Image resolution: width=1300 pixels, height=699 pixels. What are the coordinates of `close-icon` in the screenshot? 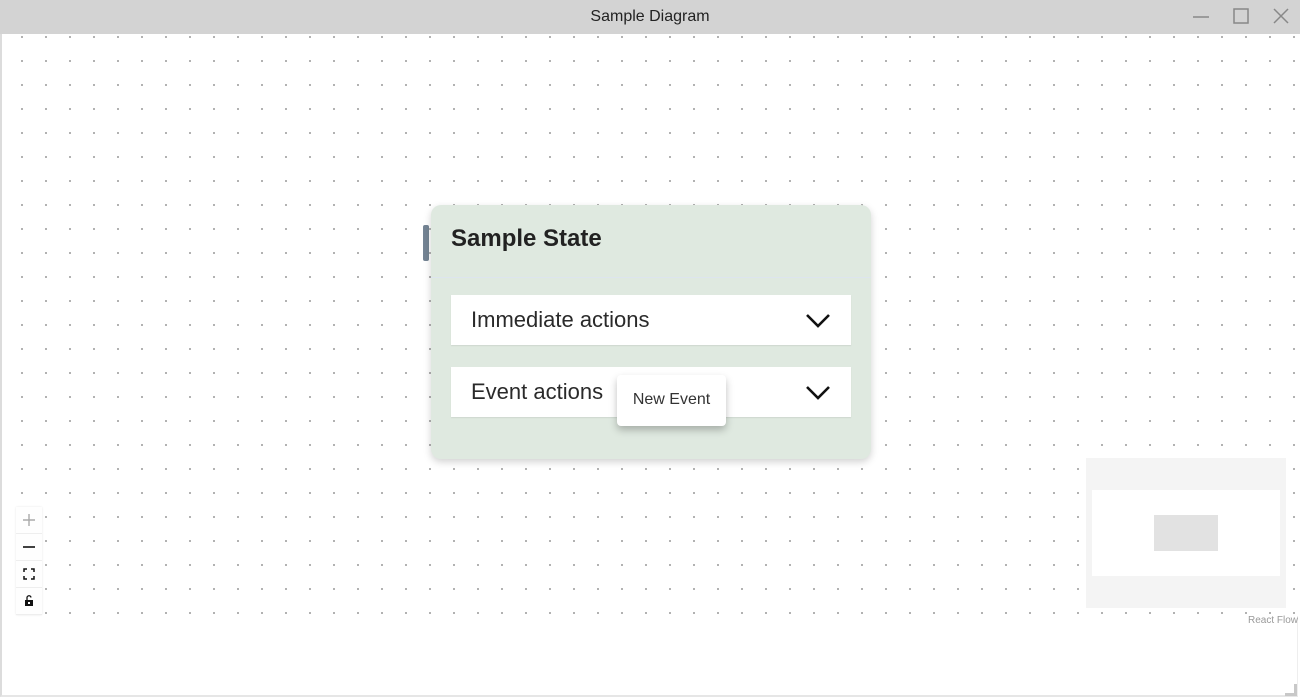 It's located at (1281, 16).